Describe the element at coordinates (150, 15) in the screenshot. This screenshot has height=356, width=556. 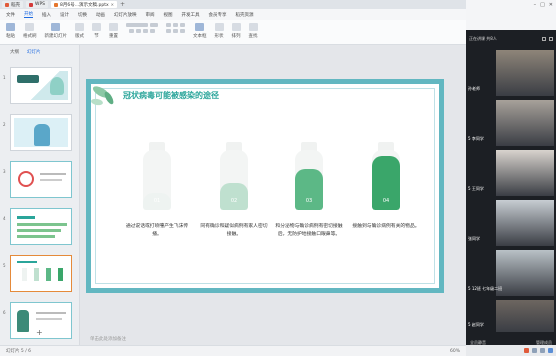
I see `menu-review: 审阅` at that location.